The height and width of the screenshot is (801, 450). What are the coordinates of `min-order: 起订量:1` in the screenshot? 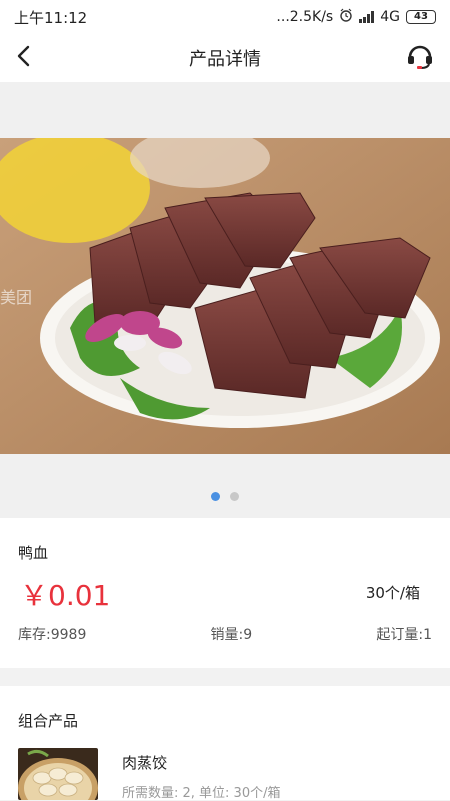 It's located at (404, 635).